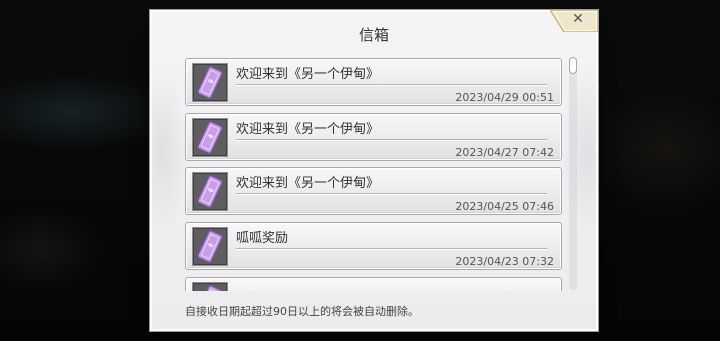  I want to click on mail-date: 2023/04/29 00:51, so click(504, 97).